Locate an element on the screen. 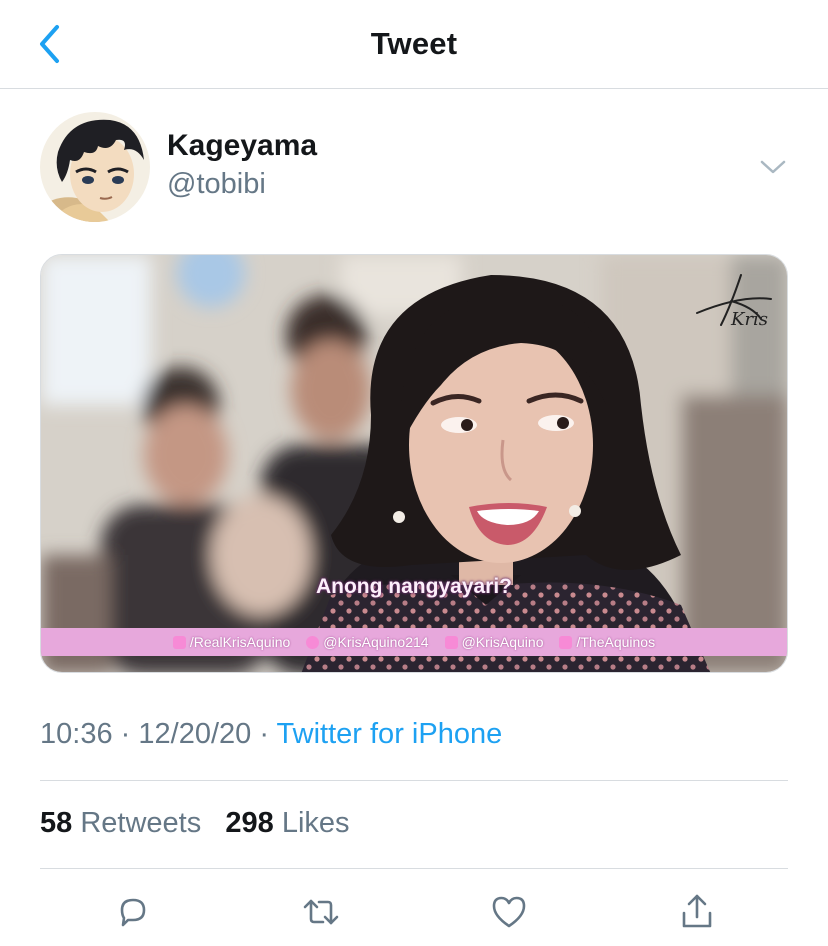 Image resolution: width=828 pixels, height=946 pixels. reply-button is located at coordinates (133, 912).